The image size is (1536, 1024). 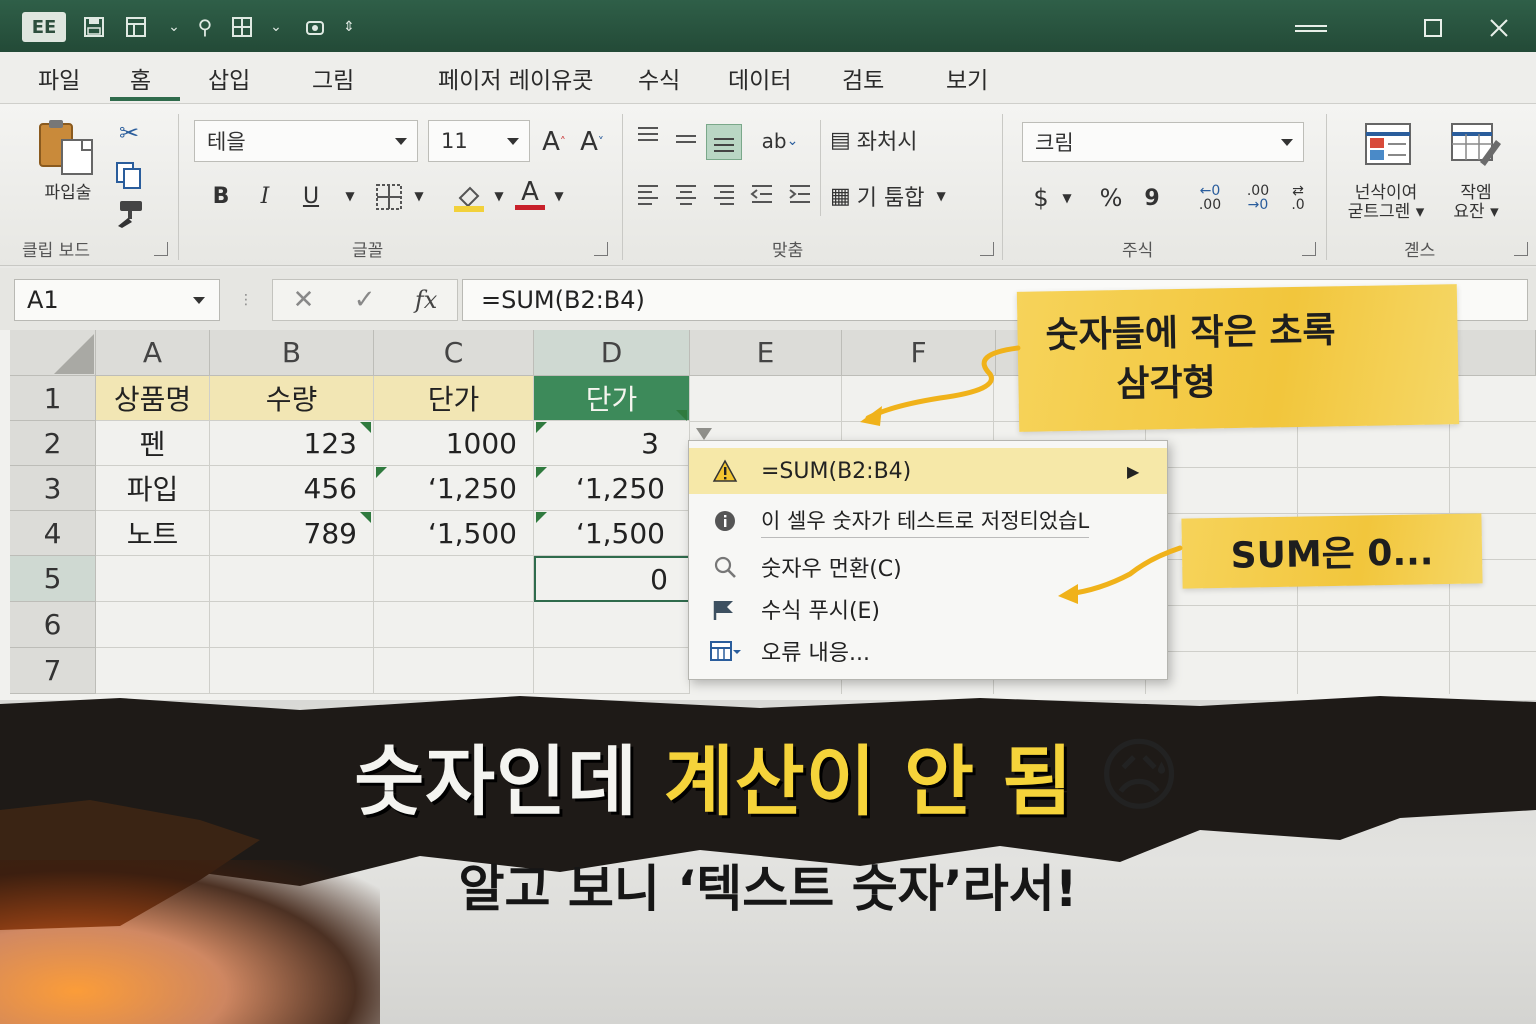 What do you see at coordinates (1067, 198) in the screenshot?
I see `currency-dropdown-icon: ▼` at bounding box center [1067, 198].